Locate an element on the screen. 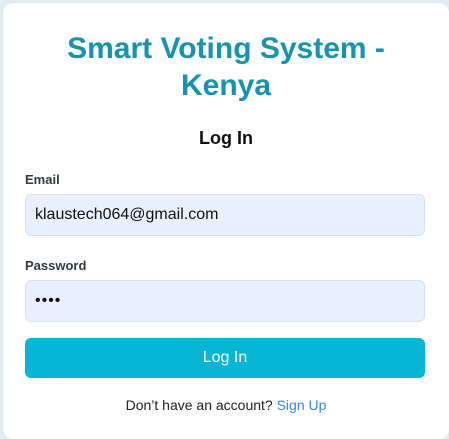  form-title: Log In is located at coordinates (226, 138).